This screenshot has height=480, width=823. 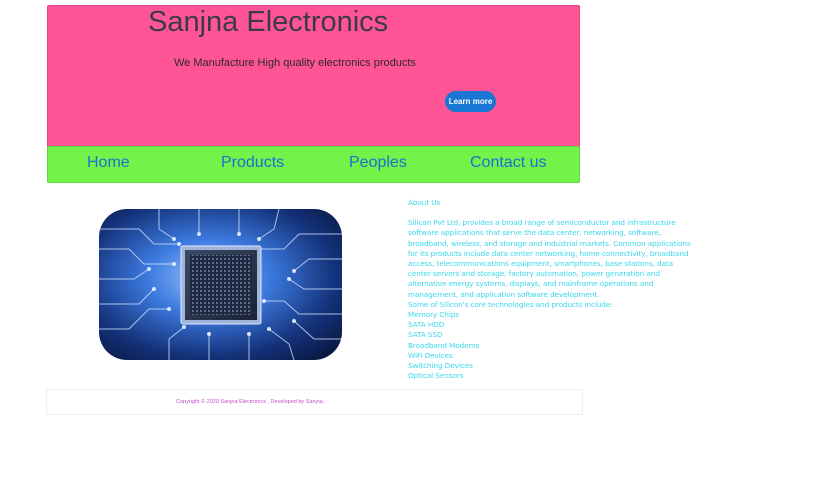 What do you see at coordinates (470, 101) in the screenshot?
I see `learn-more-button: Learn more` at bounding box center [470, 101].